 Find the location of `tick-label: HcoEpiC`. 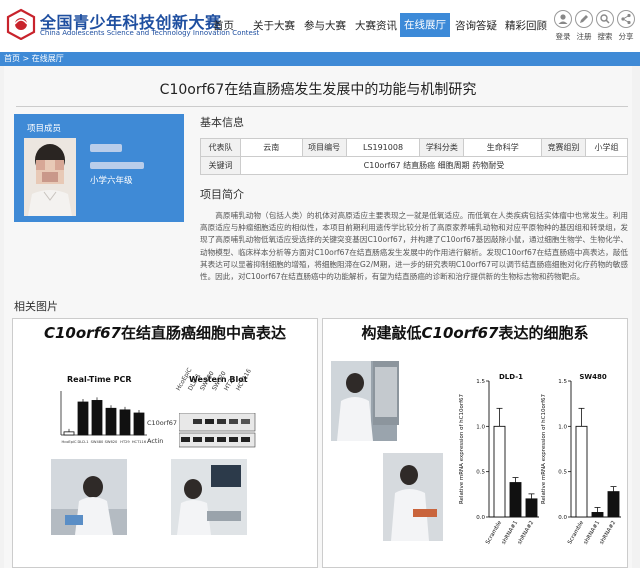

tick-label: HcoEpiC is located at coordinates (69, 442).